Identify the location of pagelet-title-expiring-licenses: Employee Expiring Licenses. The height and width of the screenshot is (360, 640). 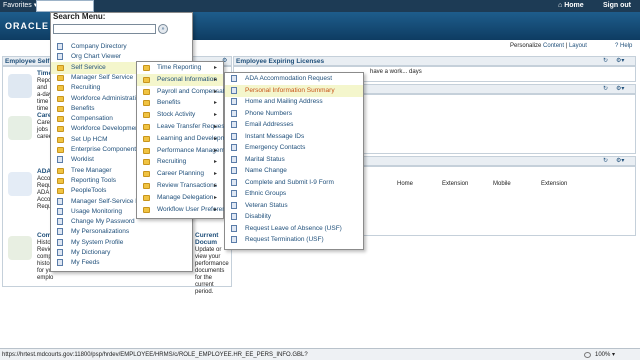
(434, 61).